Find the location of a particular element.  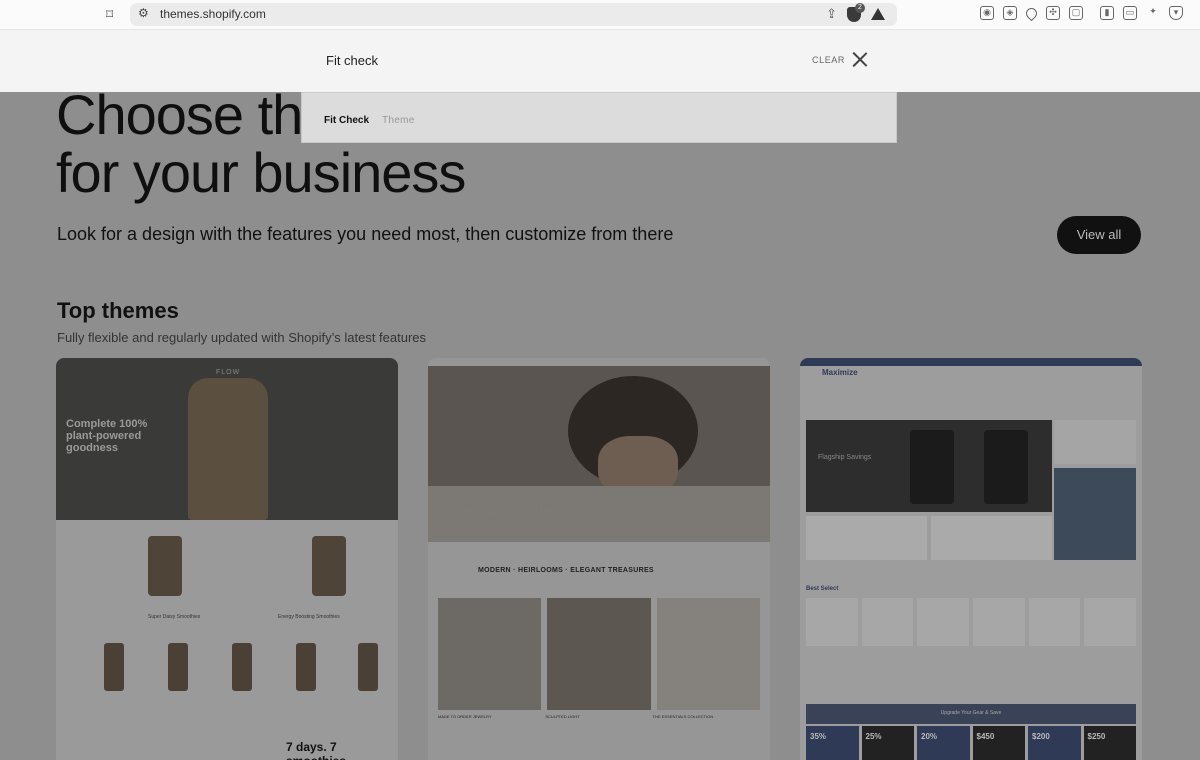

bookmark-icon: ⌑ is located at coordinates (113, 14).